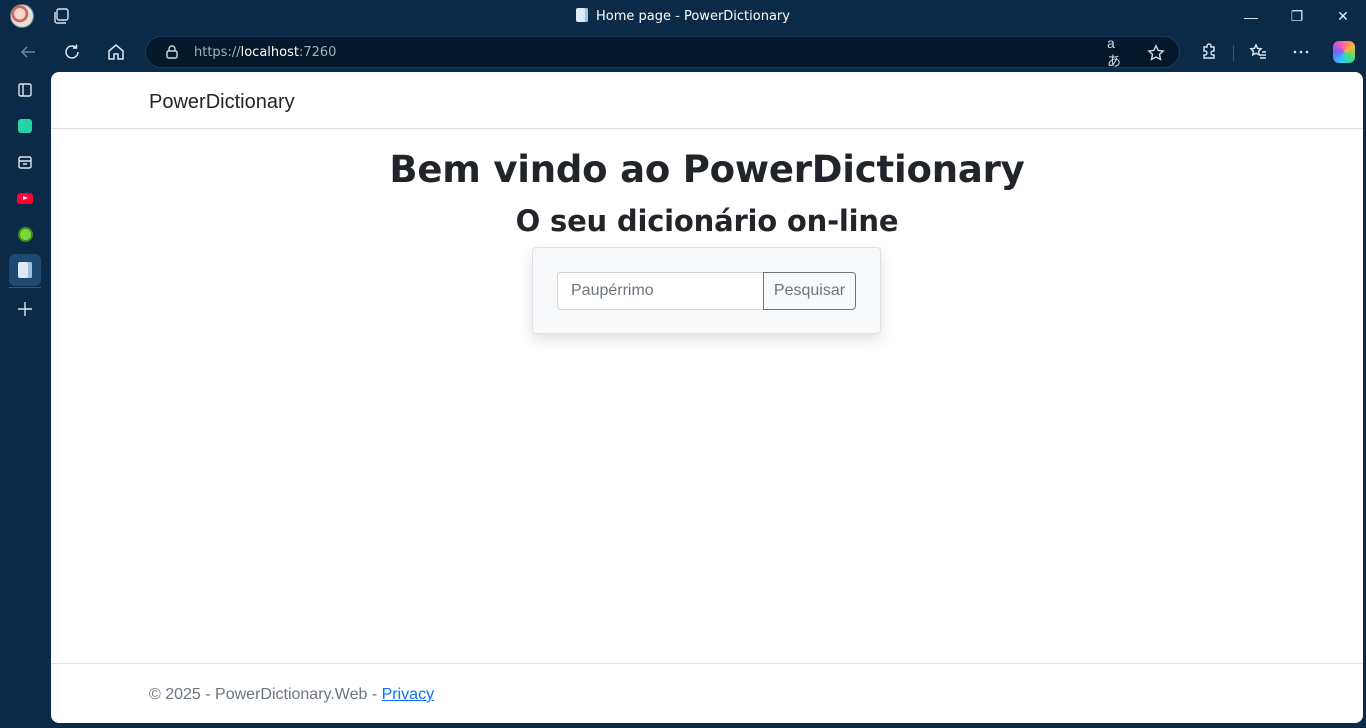  Describe the element at coordinates (317, 52) in the screenshot. I see `url-port: :7260` at that location.